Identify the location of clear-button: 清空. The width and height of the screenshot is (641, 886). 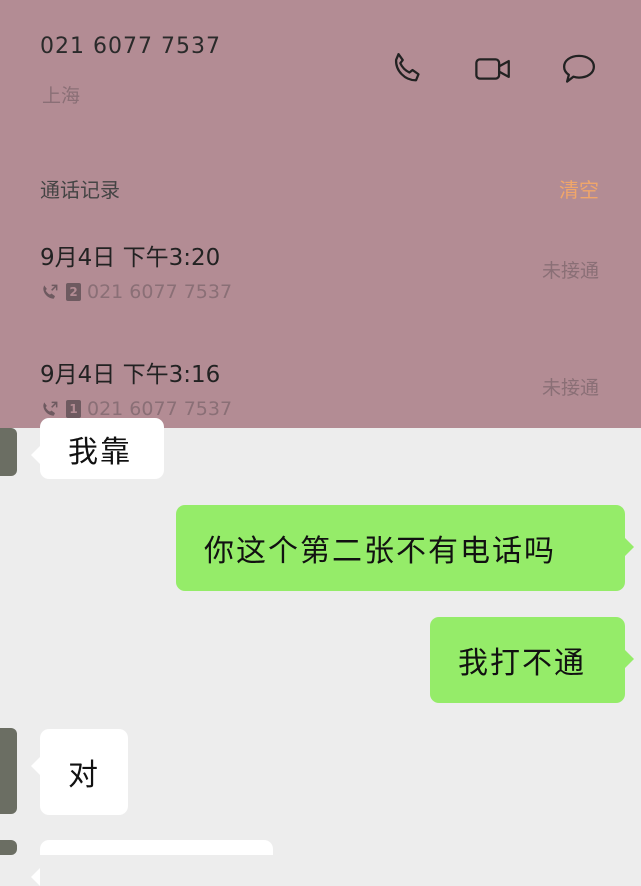
(579, 188).